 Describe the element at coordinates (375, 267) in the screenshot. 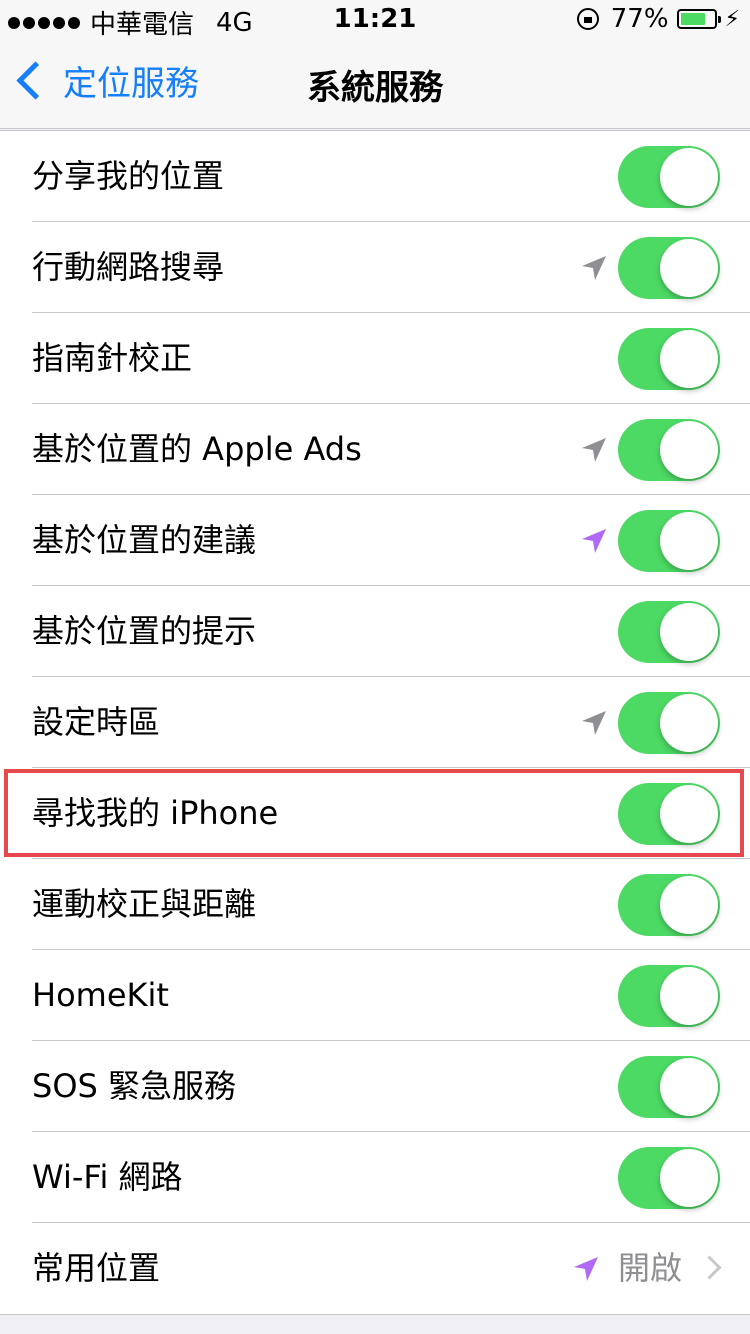

I see `settings-row: 行動網路搜尋` at that location.